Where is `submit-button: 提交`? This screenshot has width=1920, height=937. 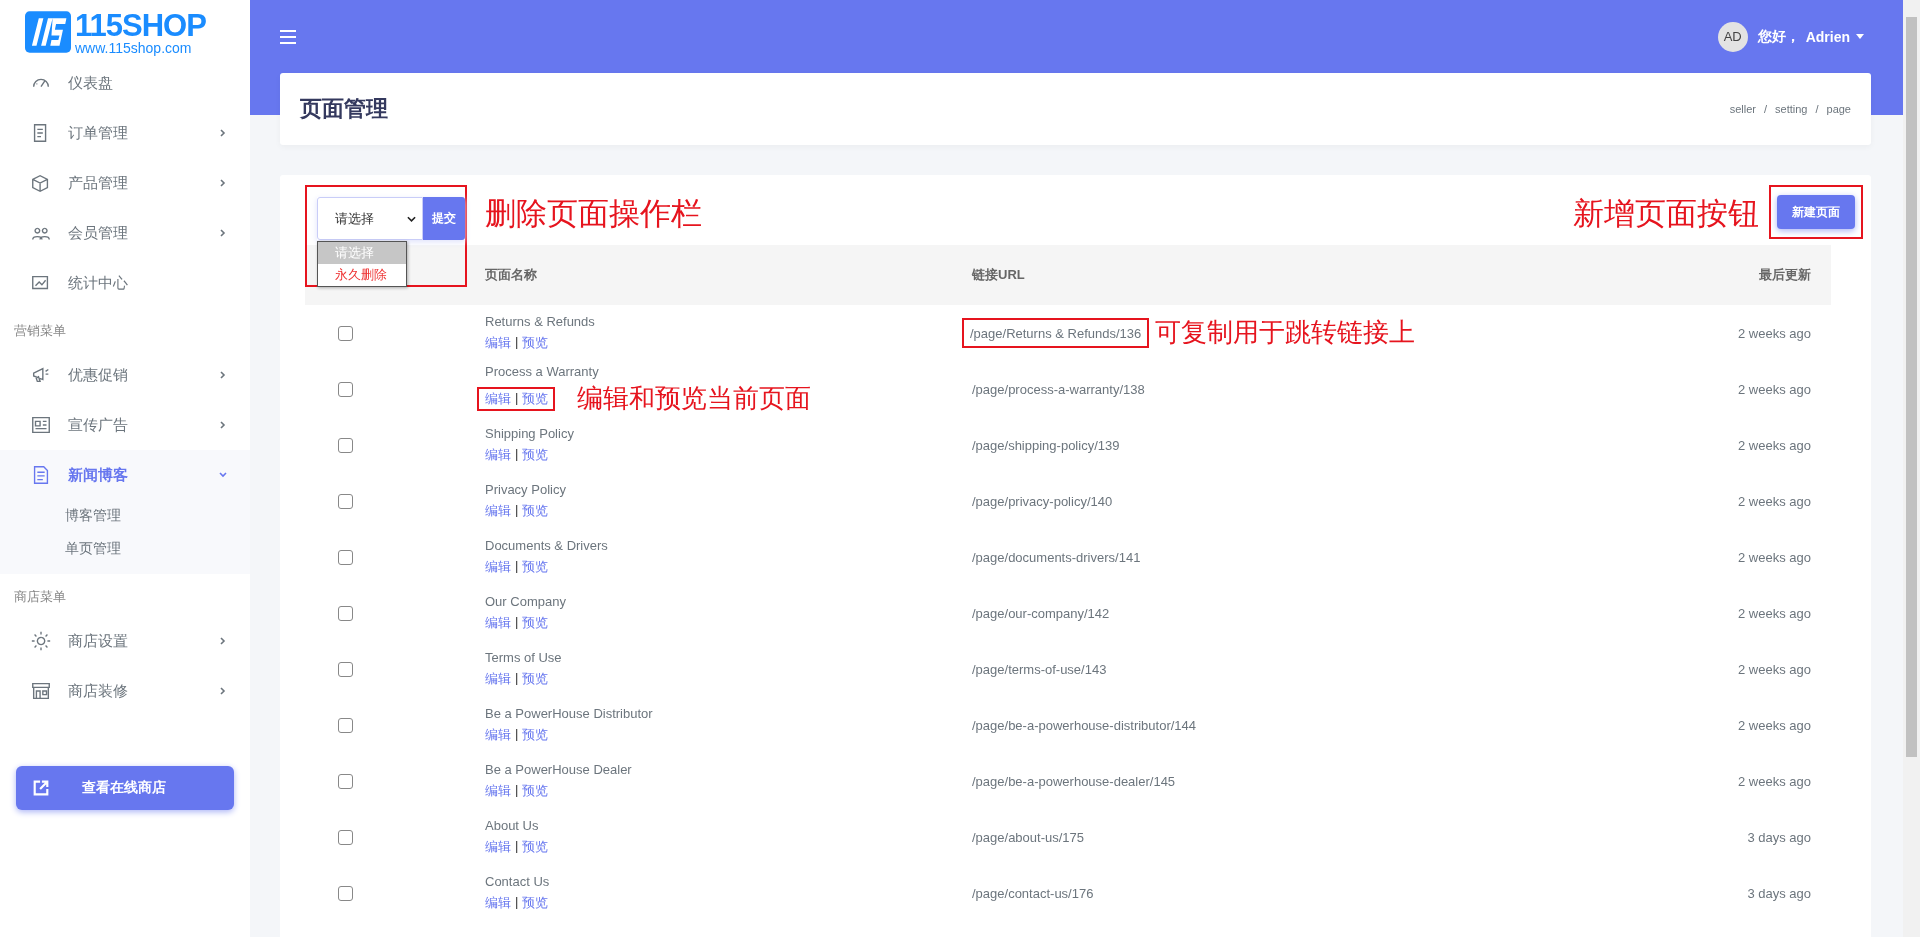
submit-button: 提交 is located at coordinates (443, 218).